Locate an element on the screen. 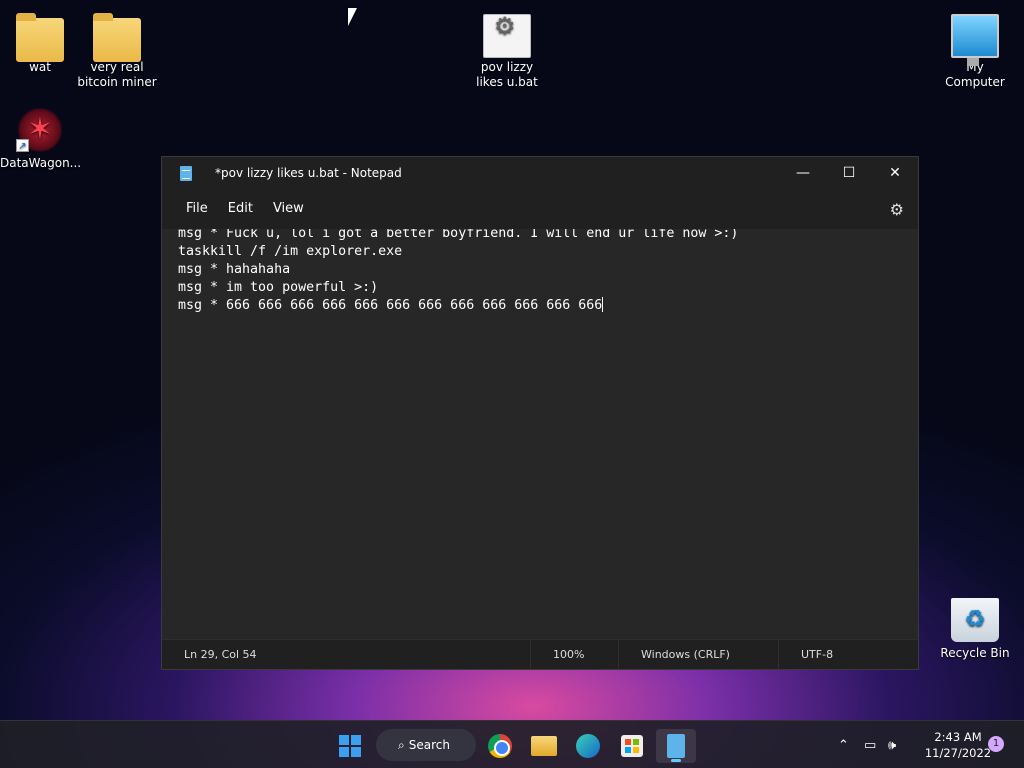 The width and height of the screenshot is (1024, 768). status-bar: Ln 29, Col 54 100% Windows (CRLF) UTF-8 is located at coordinates (540, 654).